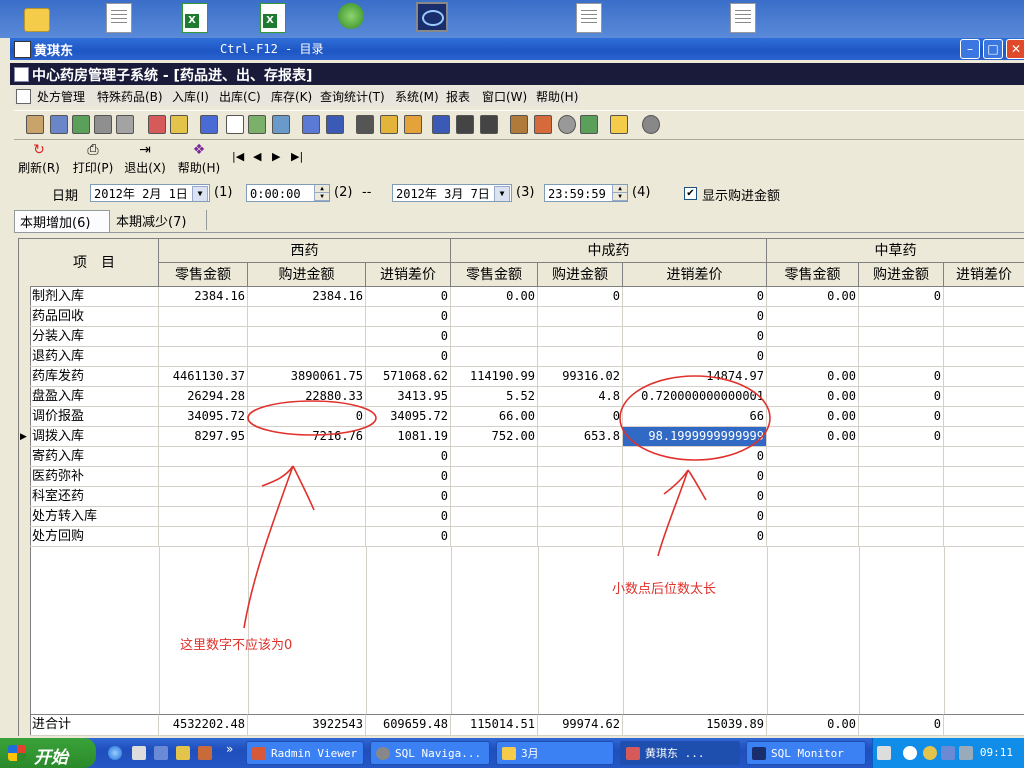 This screenshot has height=768, width=1024. Describe the element at coordinates (966, 753) in the screenshot. I see `tray-icon` at that location.